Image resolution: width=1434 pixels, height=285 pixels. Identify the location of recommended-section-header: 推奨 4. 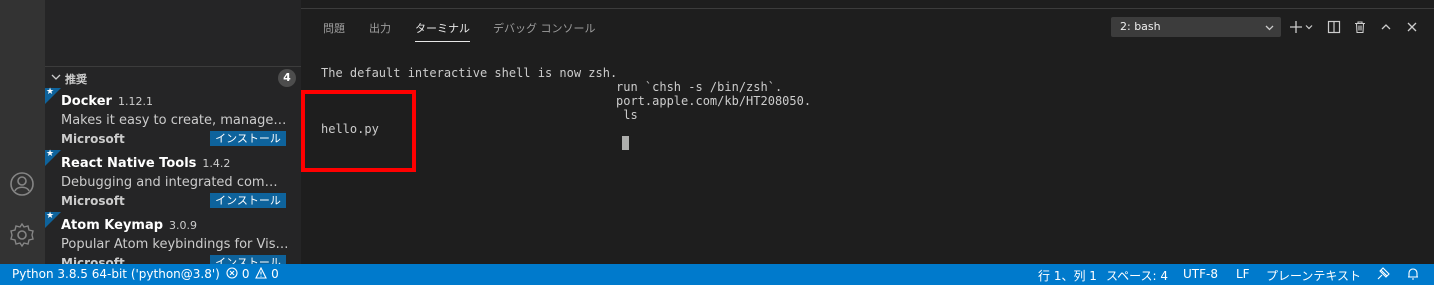
(173, 77).